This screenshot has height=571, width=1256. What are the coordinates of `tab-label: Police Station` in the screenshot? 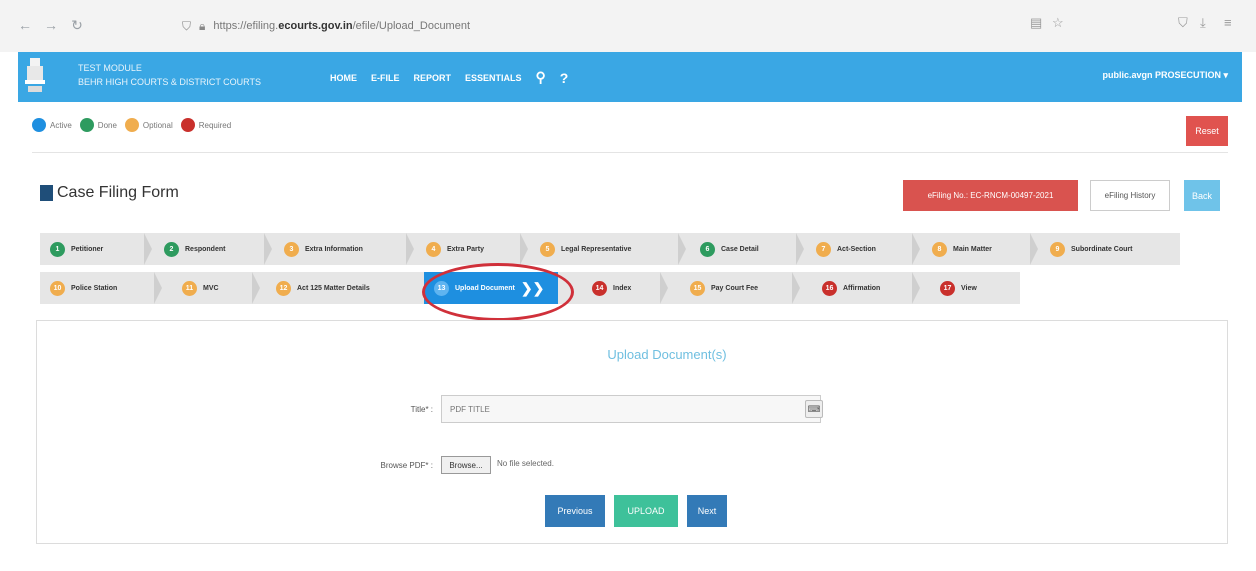 It's located at (94, 288).